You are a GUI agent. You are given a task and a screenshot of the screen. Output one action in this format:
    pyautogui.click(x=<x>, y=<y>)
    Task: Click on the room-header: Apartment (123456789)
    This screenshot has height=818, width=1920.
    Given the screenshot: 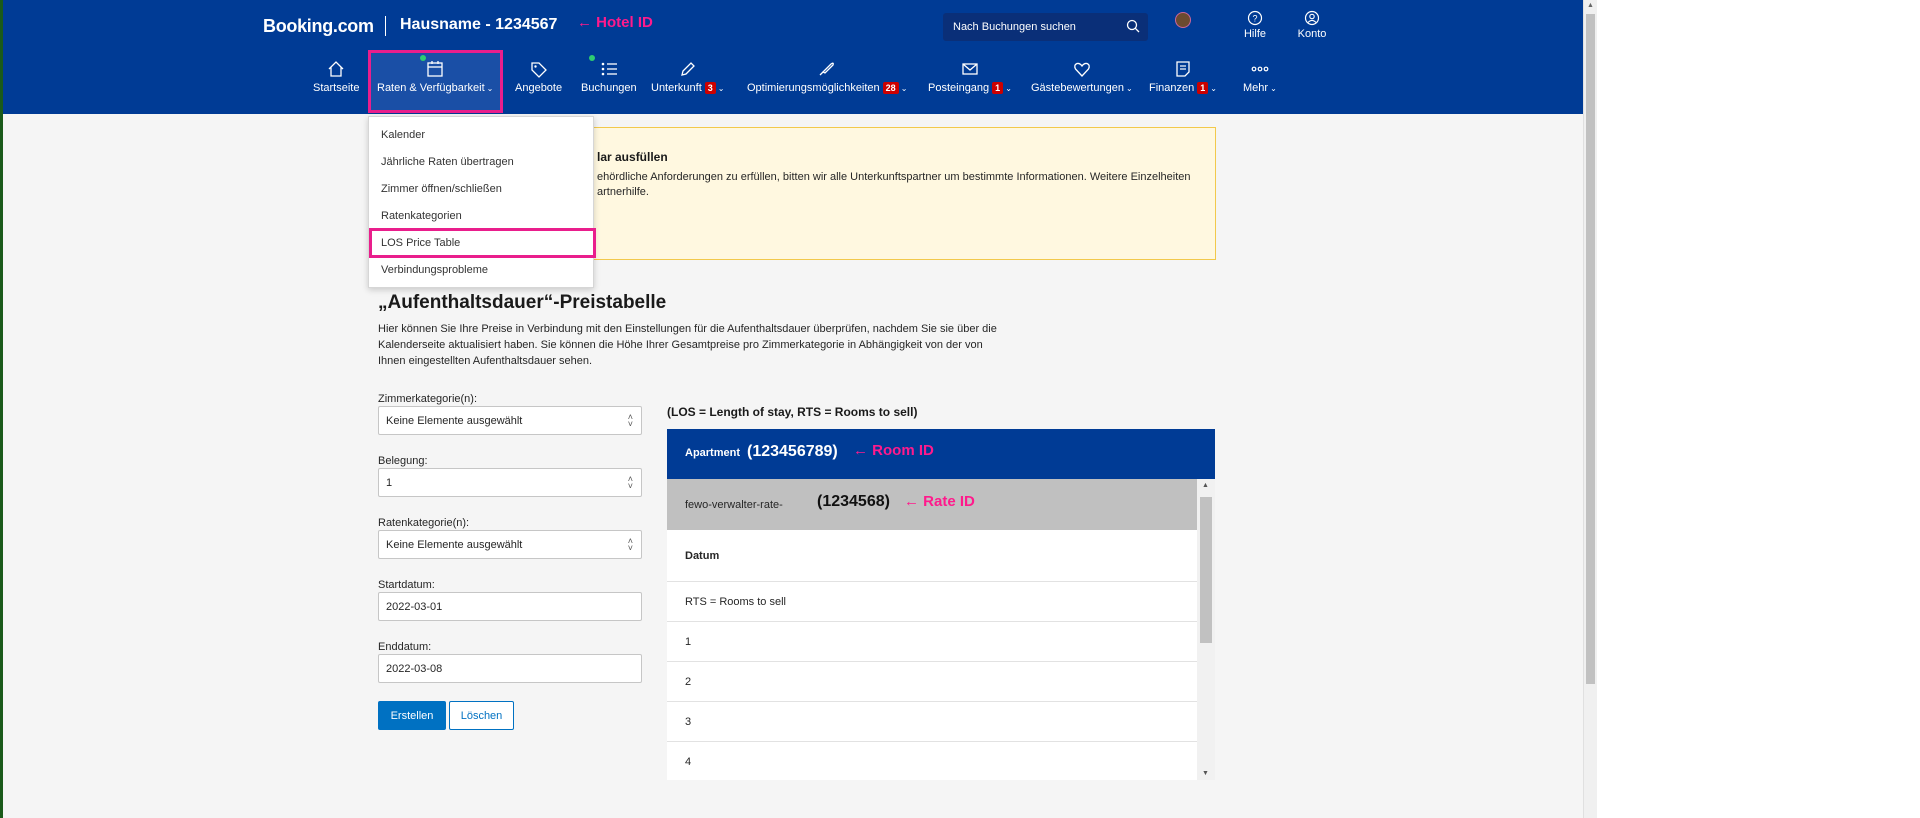 What is the action you would take?
    pyautogui.click(x=941, y=454)
    